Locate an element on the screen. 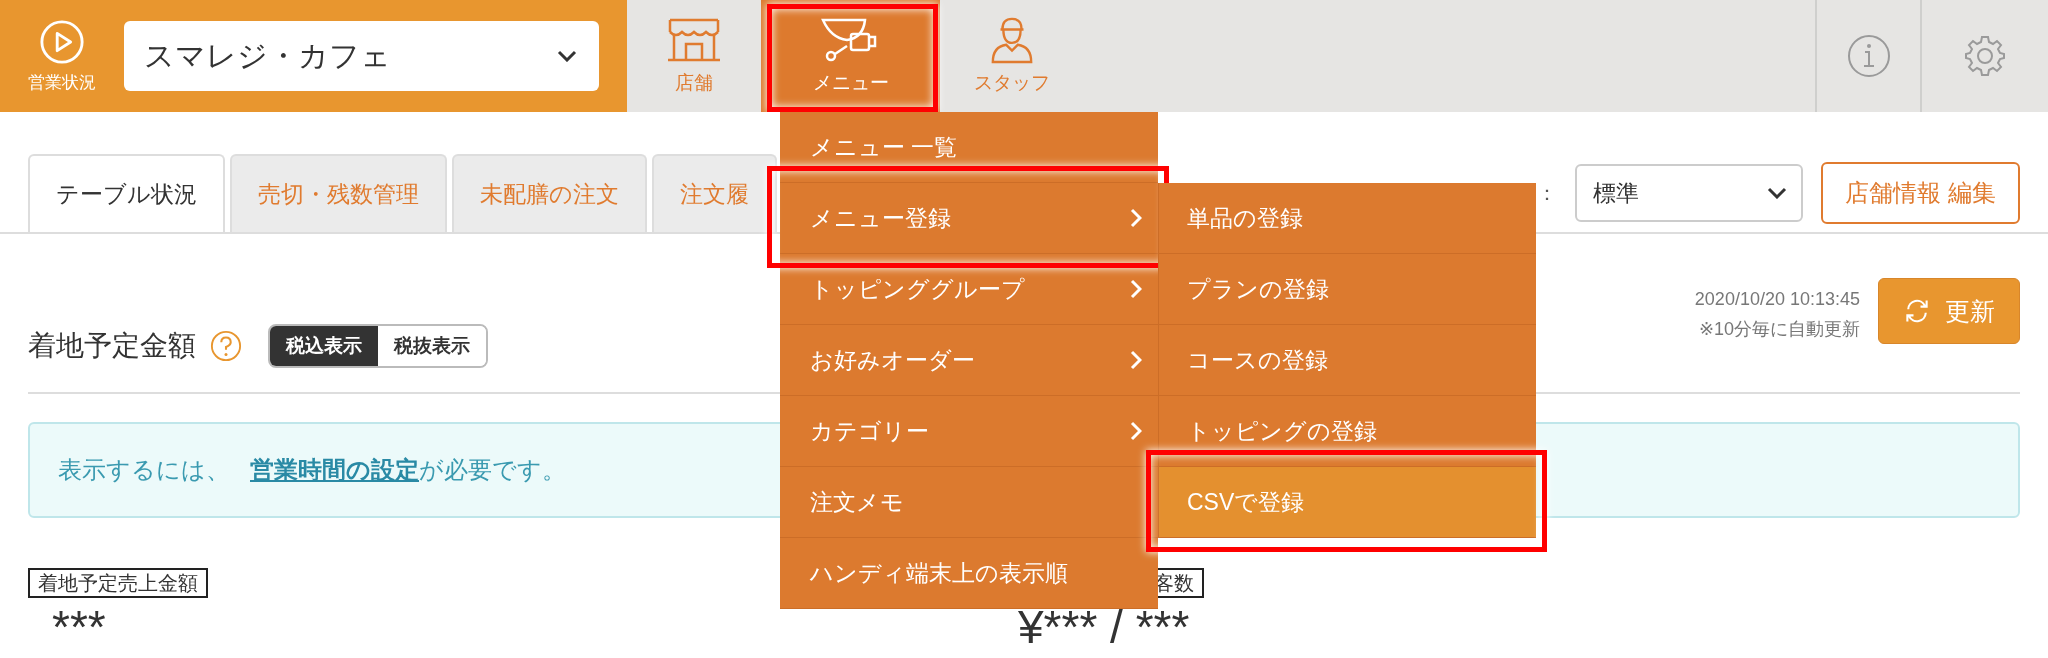  metric-label: 着地予定売上金額 is located at coordinates (118, 583).